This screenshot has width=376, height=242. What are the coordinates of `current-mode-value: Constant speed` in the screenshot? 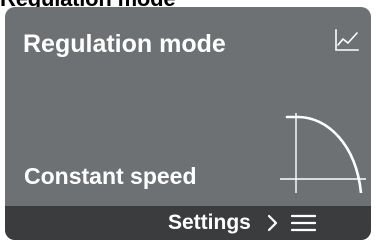 It's located at (110, 176).